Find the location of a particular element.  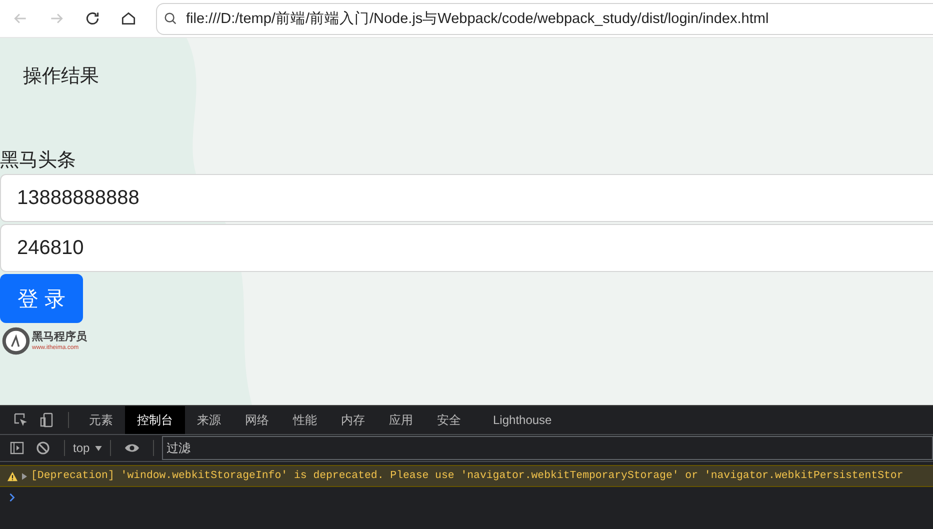

page-title: 黑马头条 is located at coordinates (38, 161).